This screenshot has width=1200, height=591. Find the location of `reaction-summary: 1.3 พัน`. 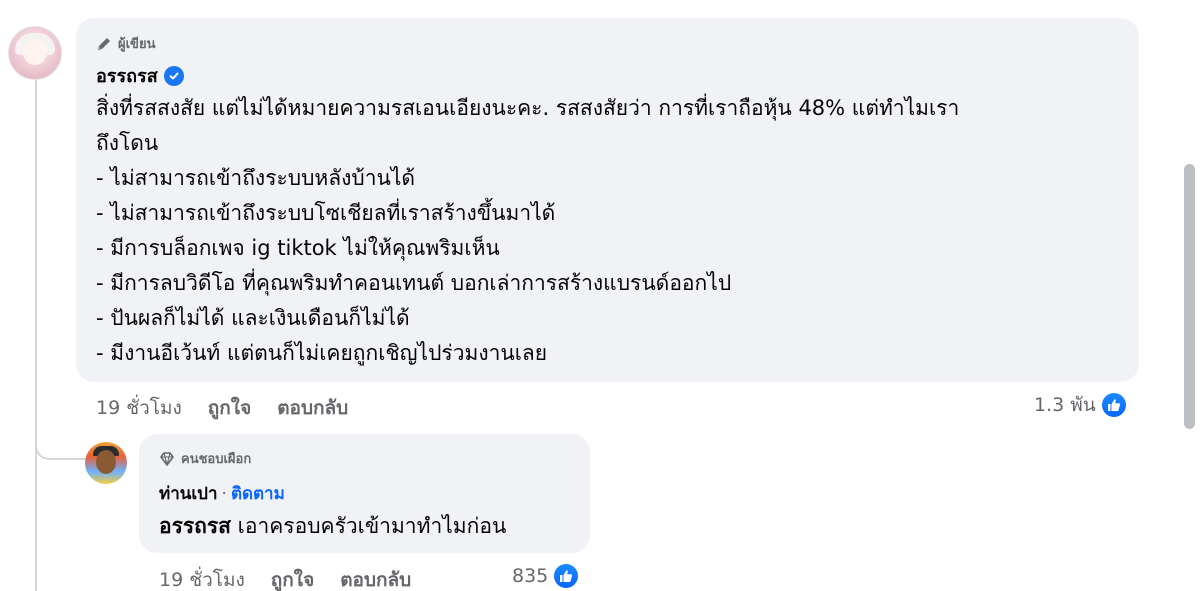

reaction-summary: 1.3 พัน is located at coordinates (1081, 405).